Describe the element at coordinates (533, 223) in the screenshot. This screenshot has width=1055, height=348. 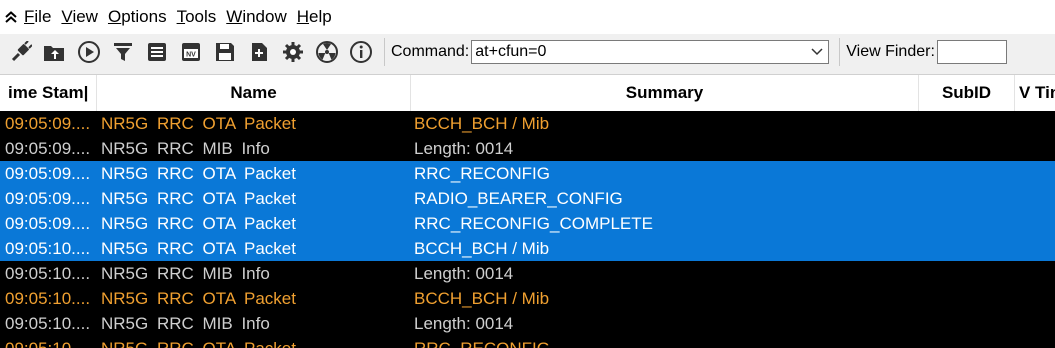
I see `row-summary: RRC_RECONFIG_COMPLETE` at that location.